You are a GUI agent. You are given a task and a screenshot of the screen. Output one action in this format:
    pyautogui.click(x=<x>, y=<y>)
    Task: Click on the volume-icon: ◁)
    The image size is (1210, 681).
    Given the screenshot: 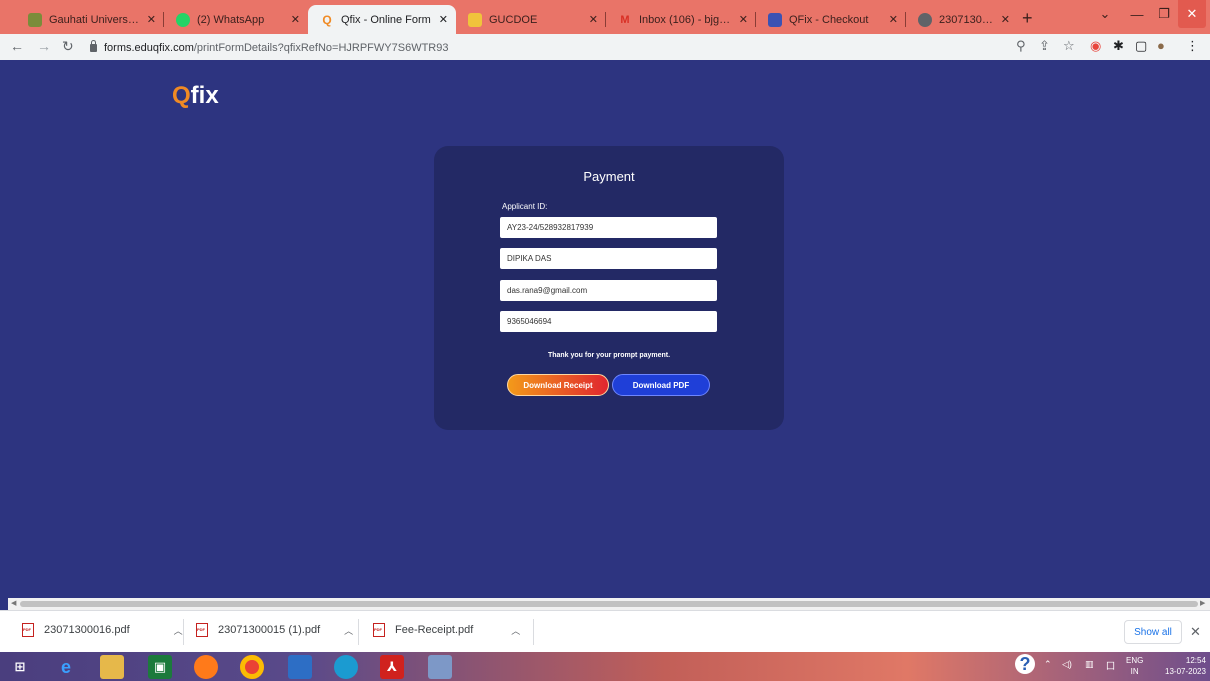 What is the action you would take?
    pyautogui.click(x=1067, y=664)
    